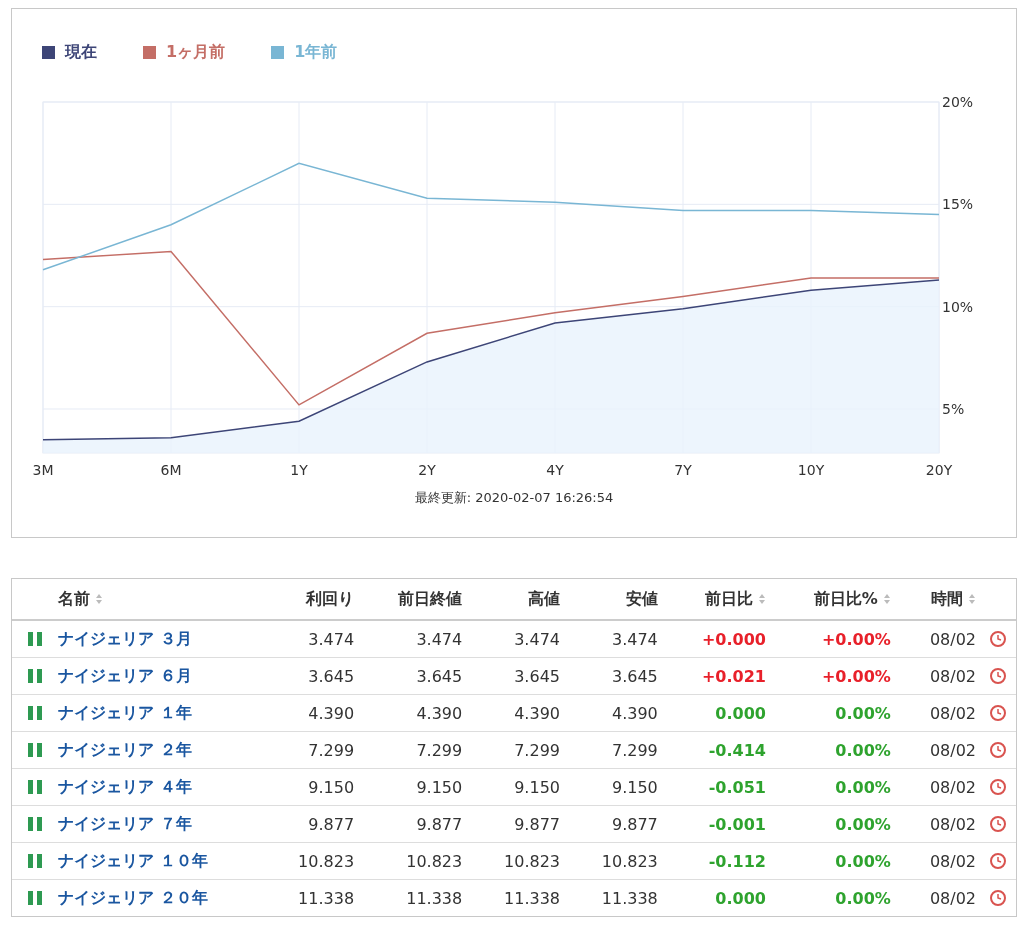  I want to click on column-header: 名前, so click(157, 599).